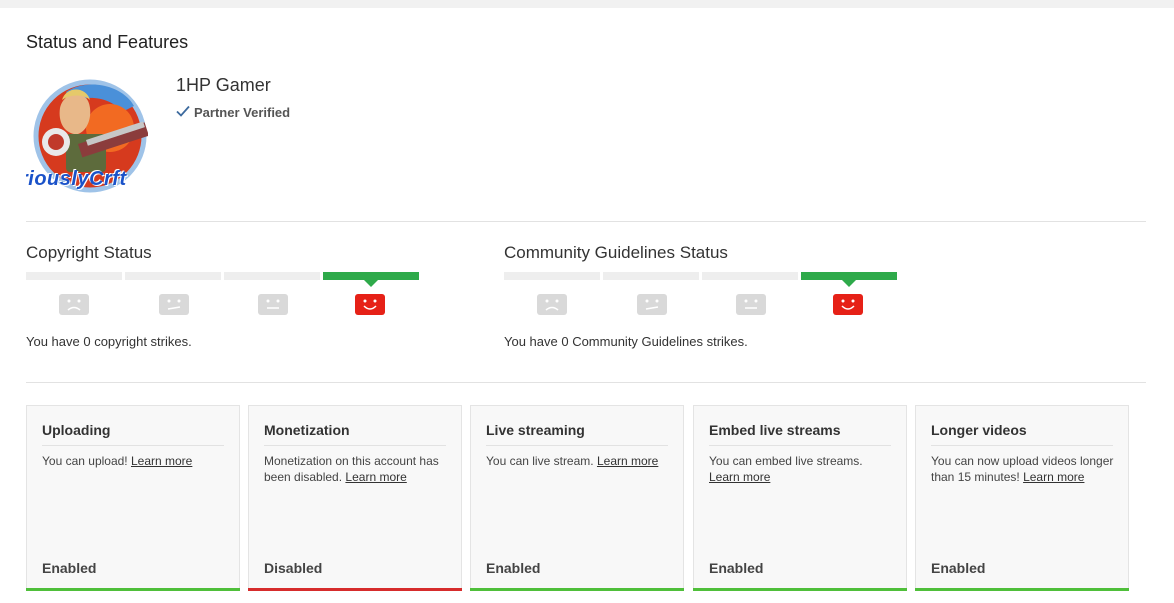 The width and height of the screenshot is (1174, 603). What do you see at coordinates (626, 341) in the screenshot?
I see `community-strikes-text: You have 0 Community Guidelines strikes.` at bounding box center [626, 341].